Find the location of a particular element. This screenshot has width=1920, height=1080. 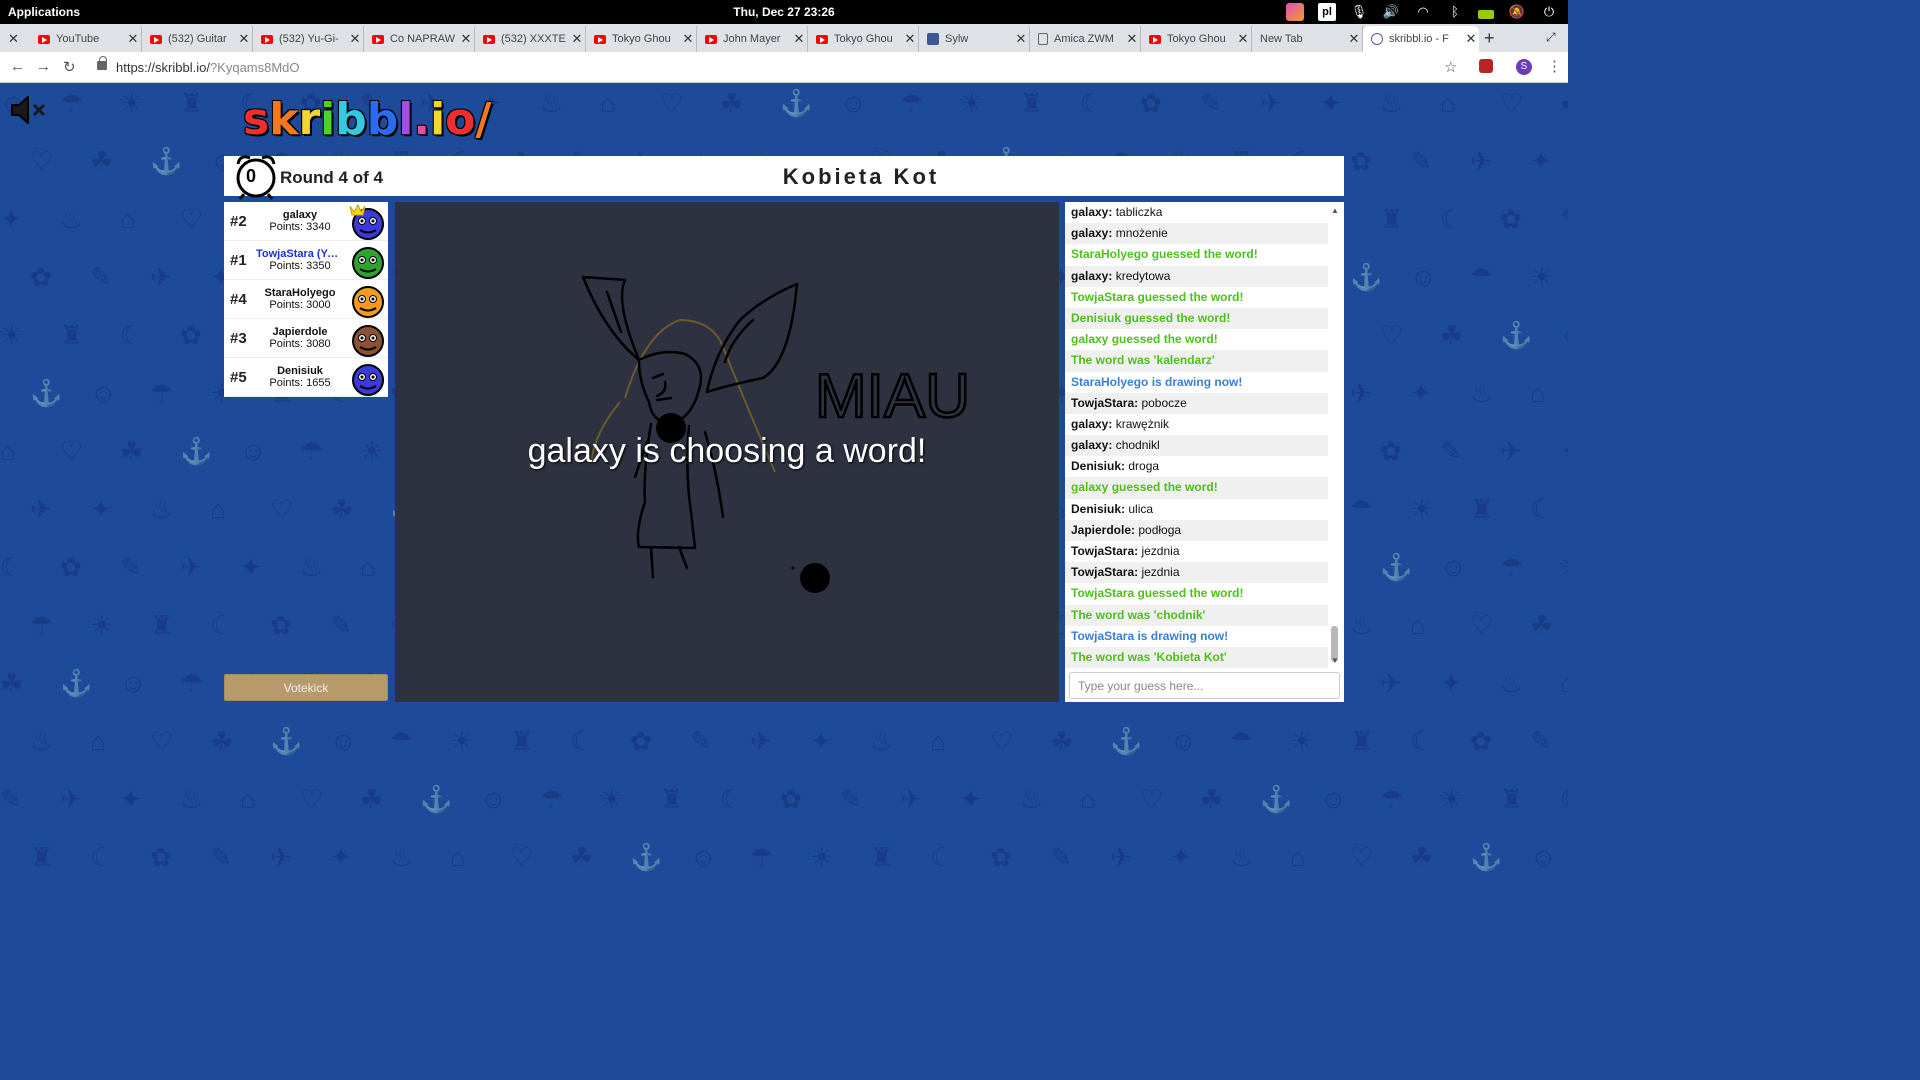

url-host: https://skribbl.io/ is located at coordinates (163, 67).